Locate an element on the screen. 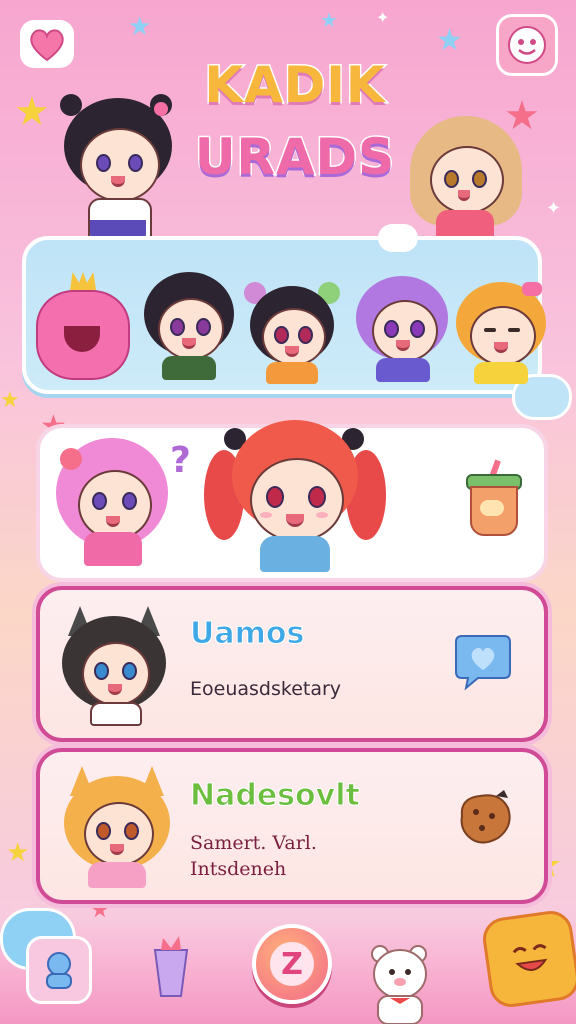 The width and height of the screenshot is (576, 1024). character-avatar-red-hair is located at coordinates (295, 496).